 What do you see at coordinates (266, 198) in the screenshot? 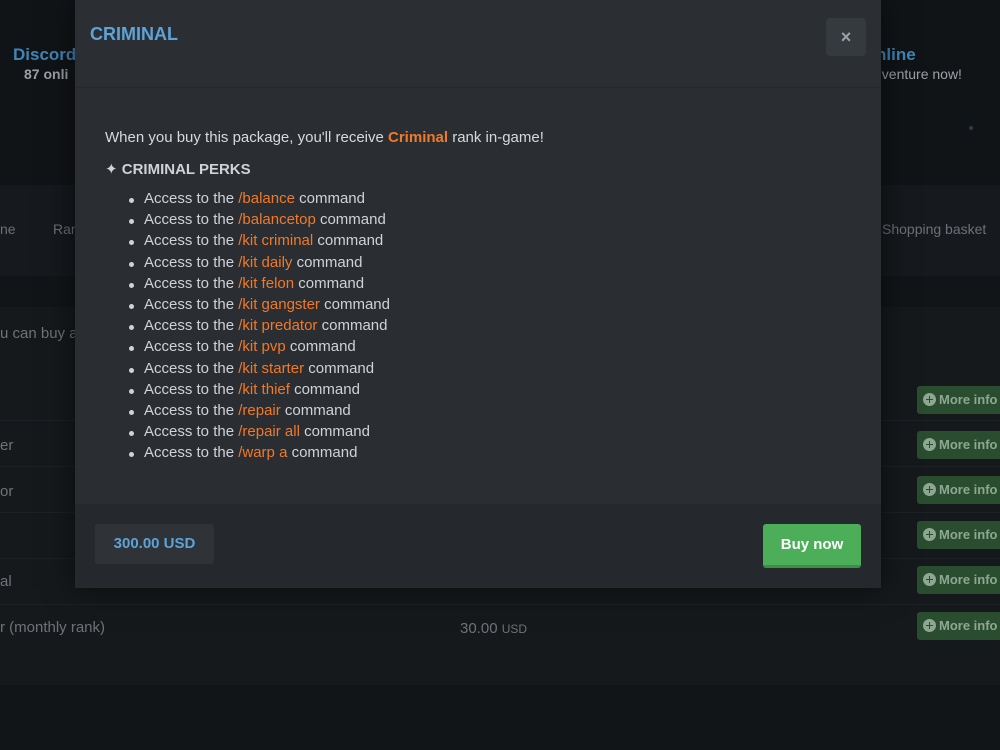
I see `perk-command: /balance` at bounding box center [266, 198].